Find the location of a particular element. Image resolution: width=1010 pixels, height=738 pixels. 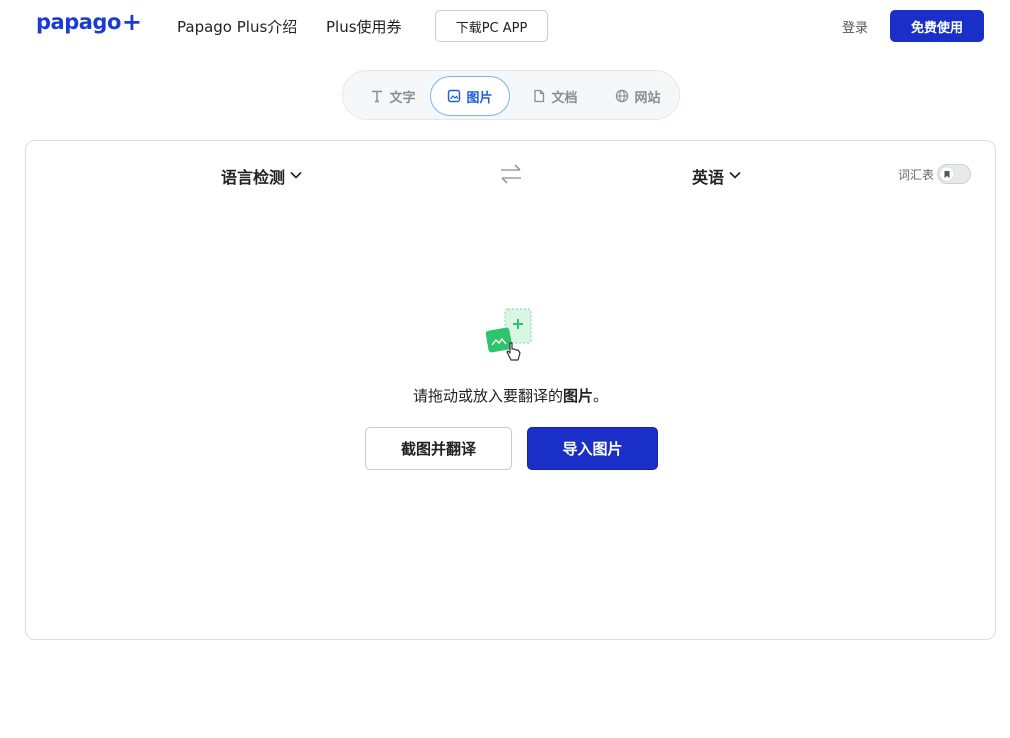

dropzone-message-bold: 图片 is located at coordinates (577, 396).